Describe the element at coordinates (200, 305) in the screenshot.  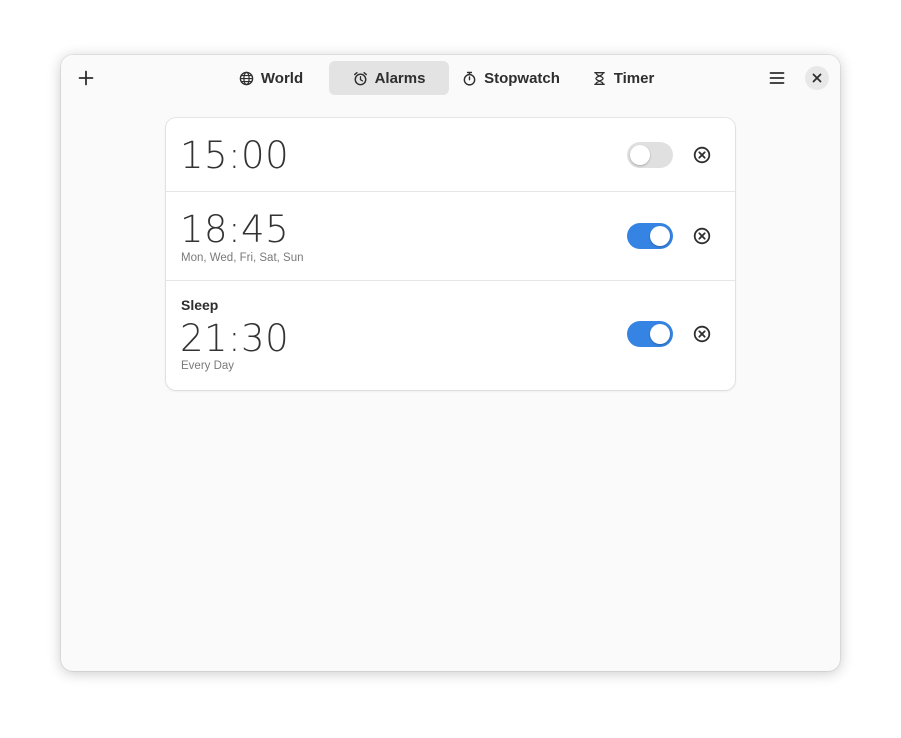
I see `alarm-name: Sleep` at that location.